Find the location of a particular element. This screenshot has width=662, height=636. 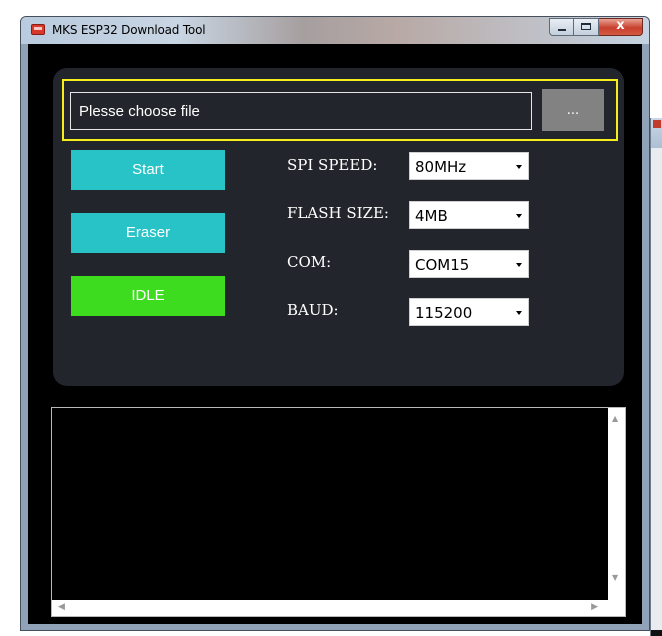

maximize-icon is located at coordinates (586, 26).